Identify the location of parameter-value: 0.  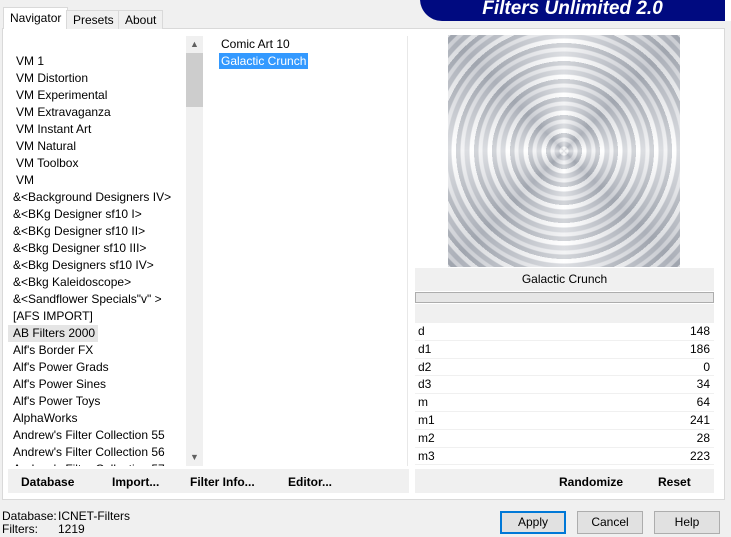
(706, 366).